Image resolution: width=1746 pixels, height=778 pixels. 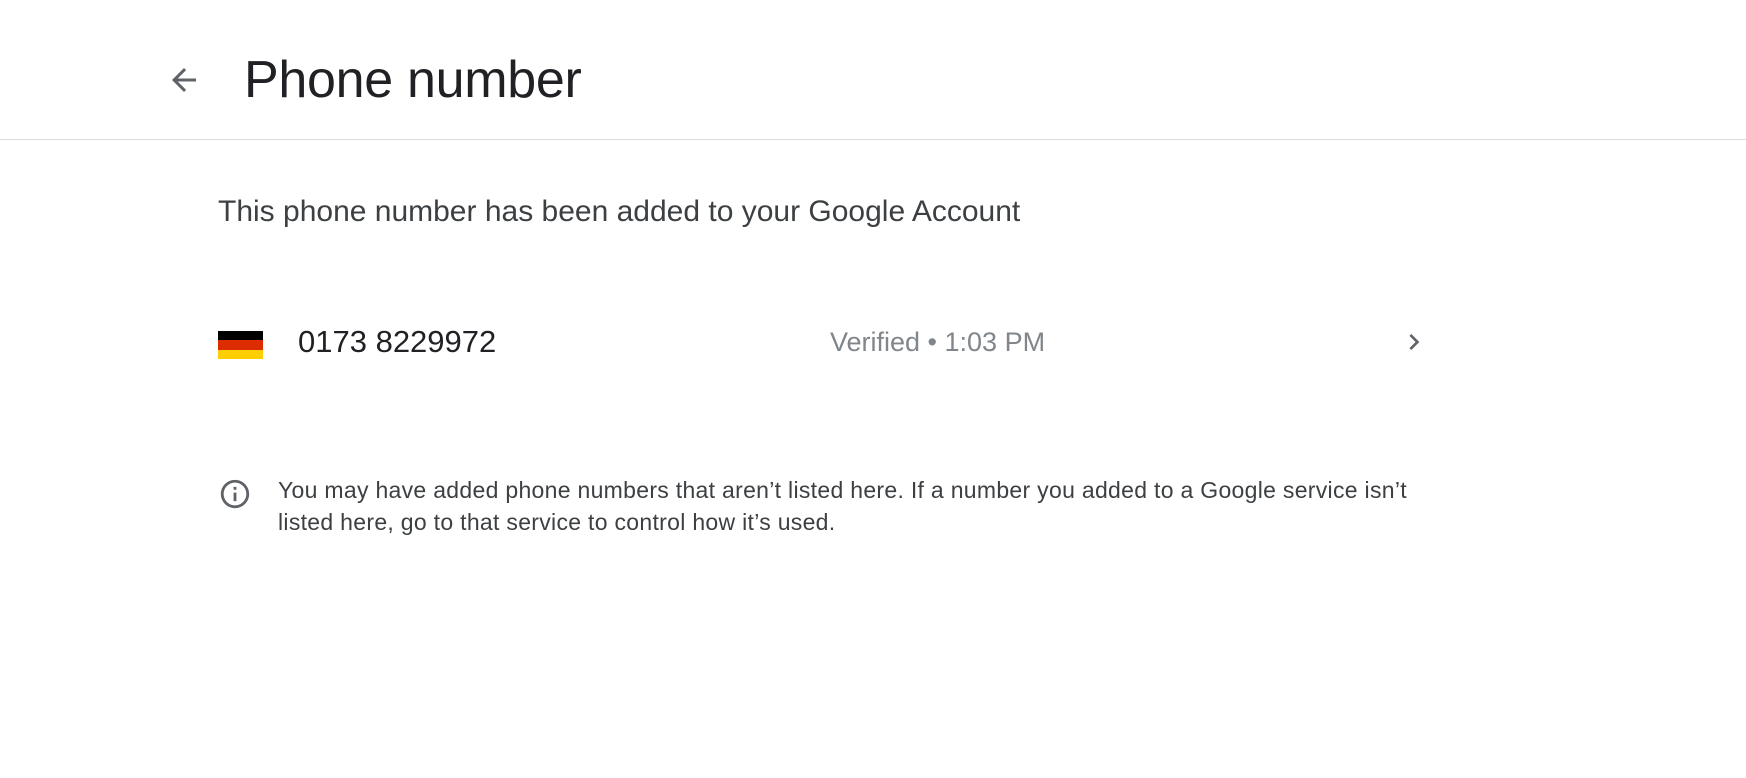 I want to click on back-button, so click(x=184, y=80).